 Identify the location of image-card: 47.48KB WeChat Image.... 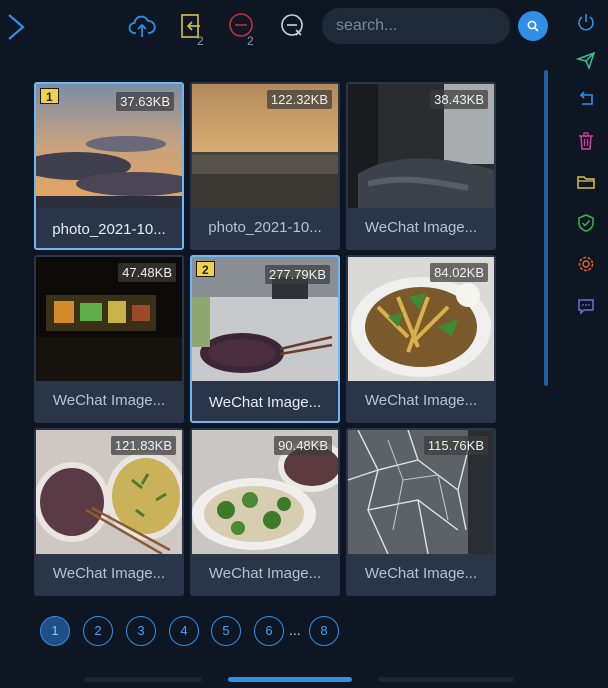
(109, 339).